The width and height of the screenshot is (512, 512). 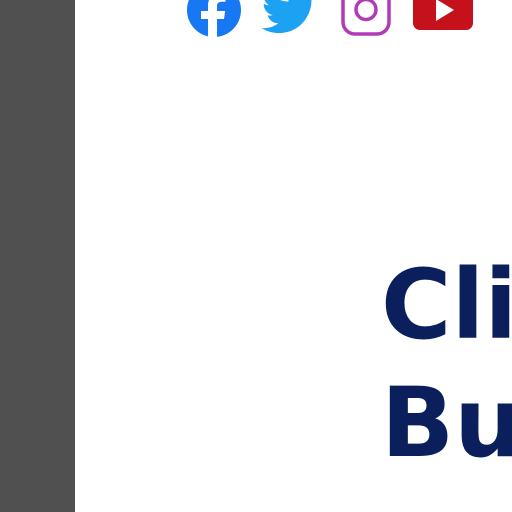 I want to click on instagram-icon, so click(x=366, y=18).